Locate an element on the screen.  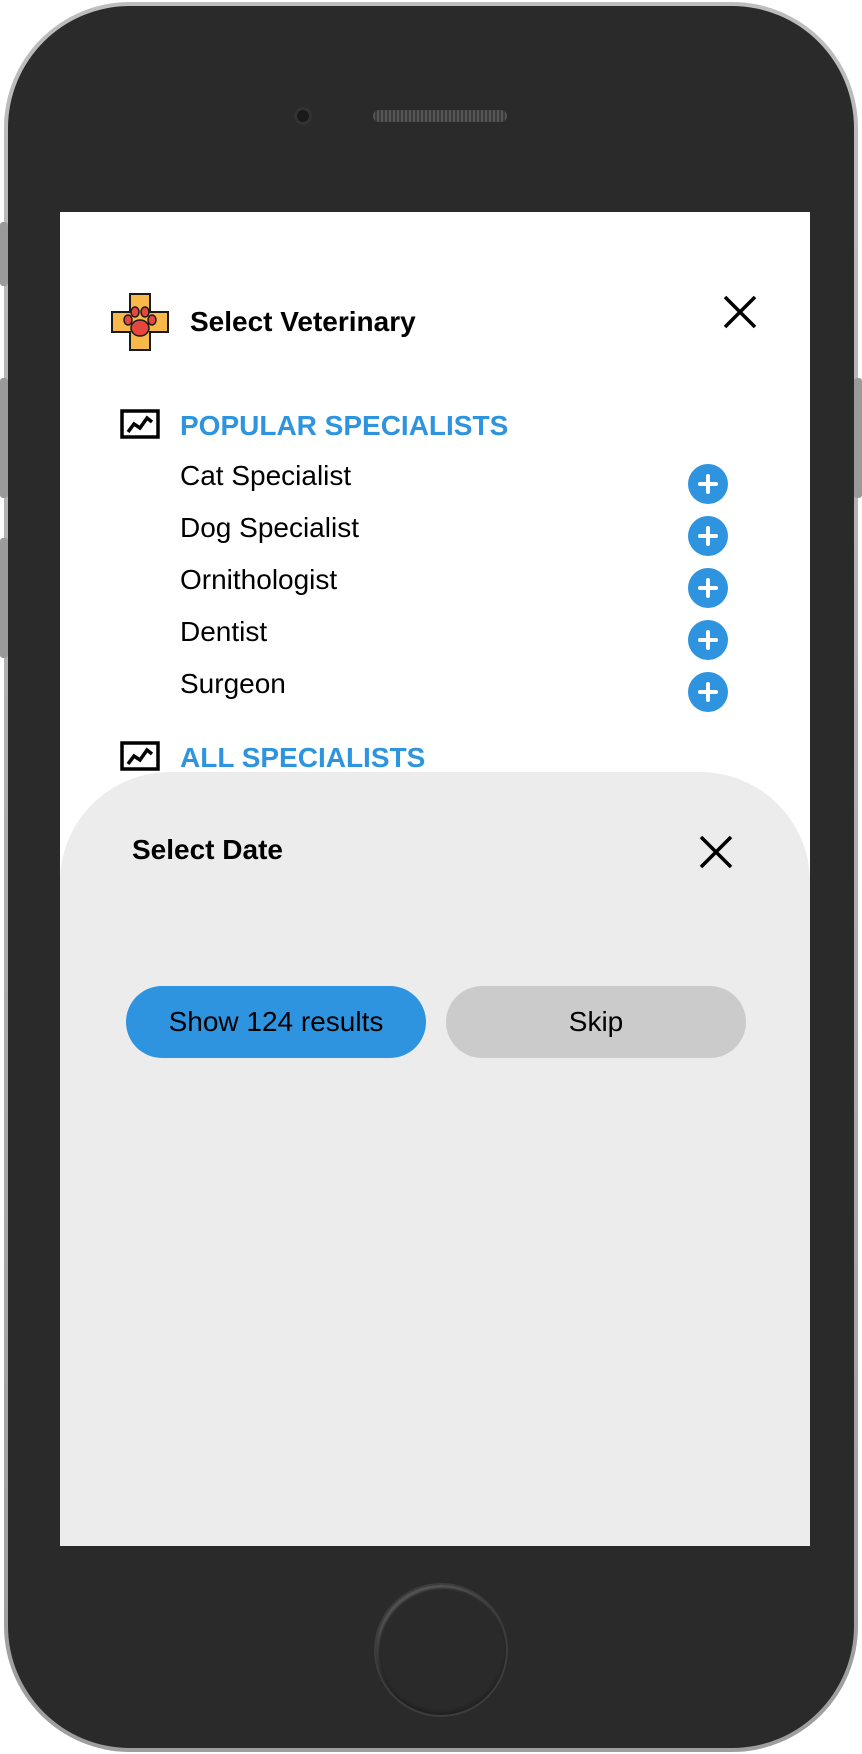
list-item: Cat Specialist is located at coordinates (460, 486).